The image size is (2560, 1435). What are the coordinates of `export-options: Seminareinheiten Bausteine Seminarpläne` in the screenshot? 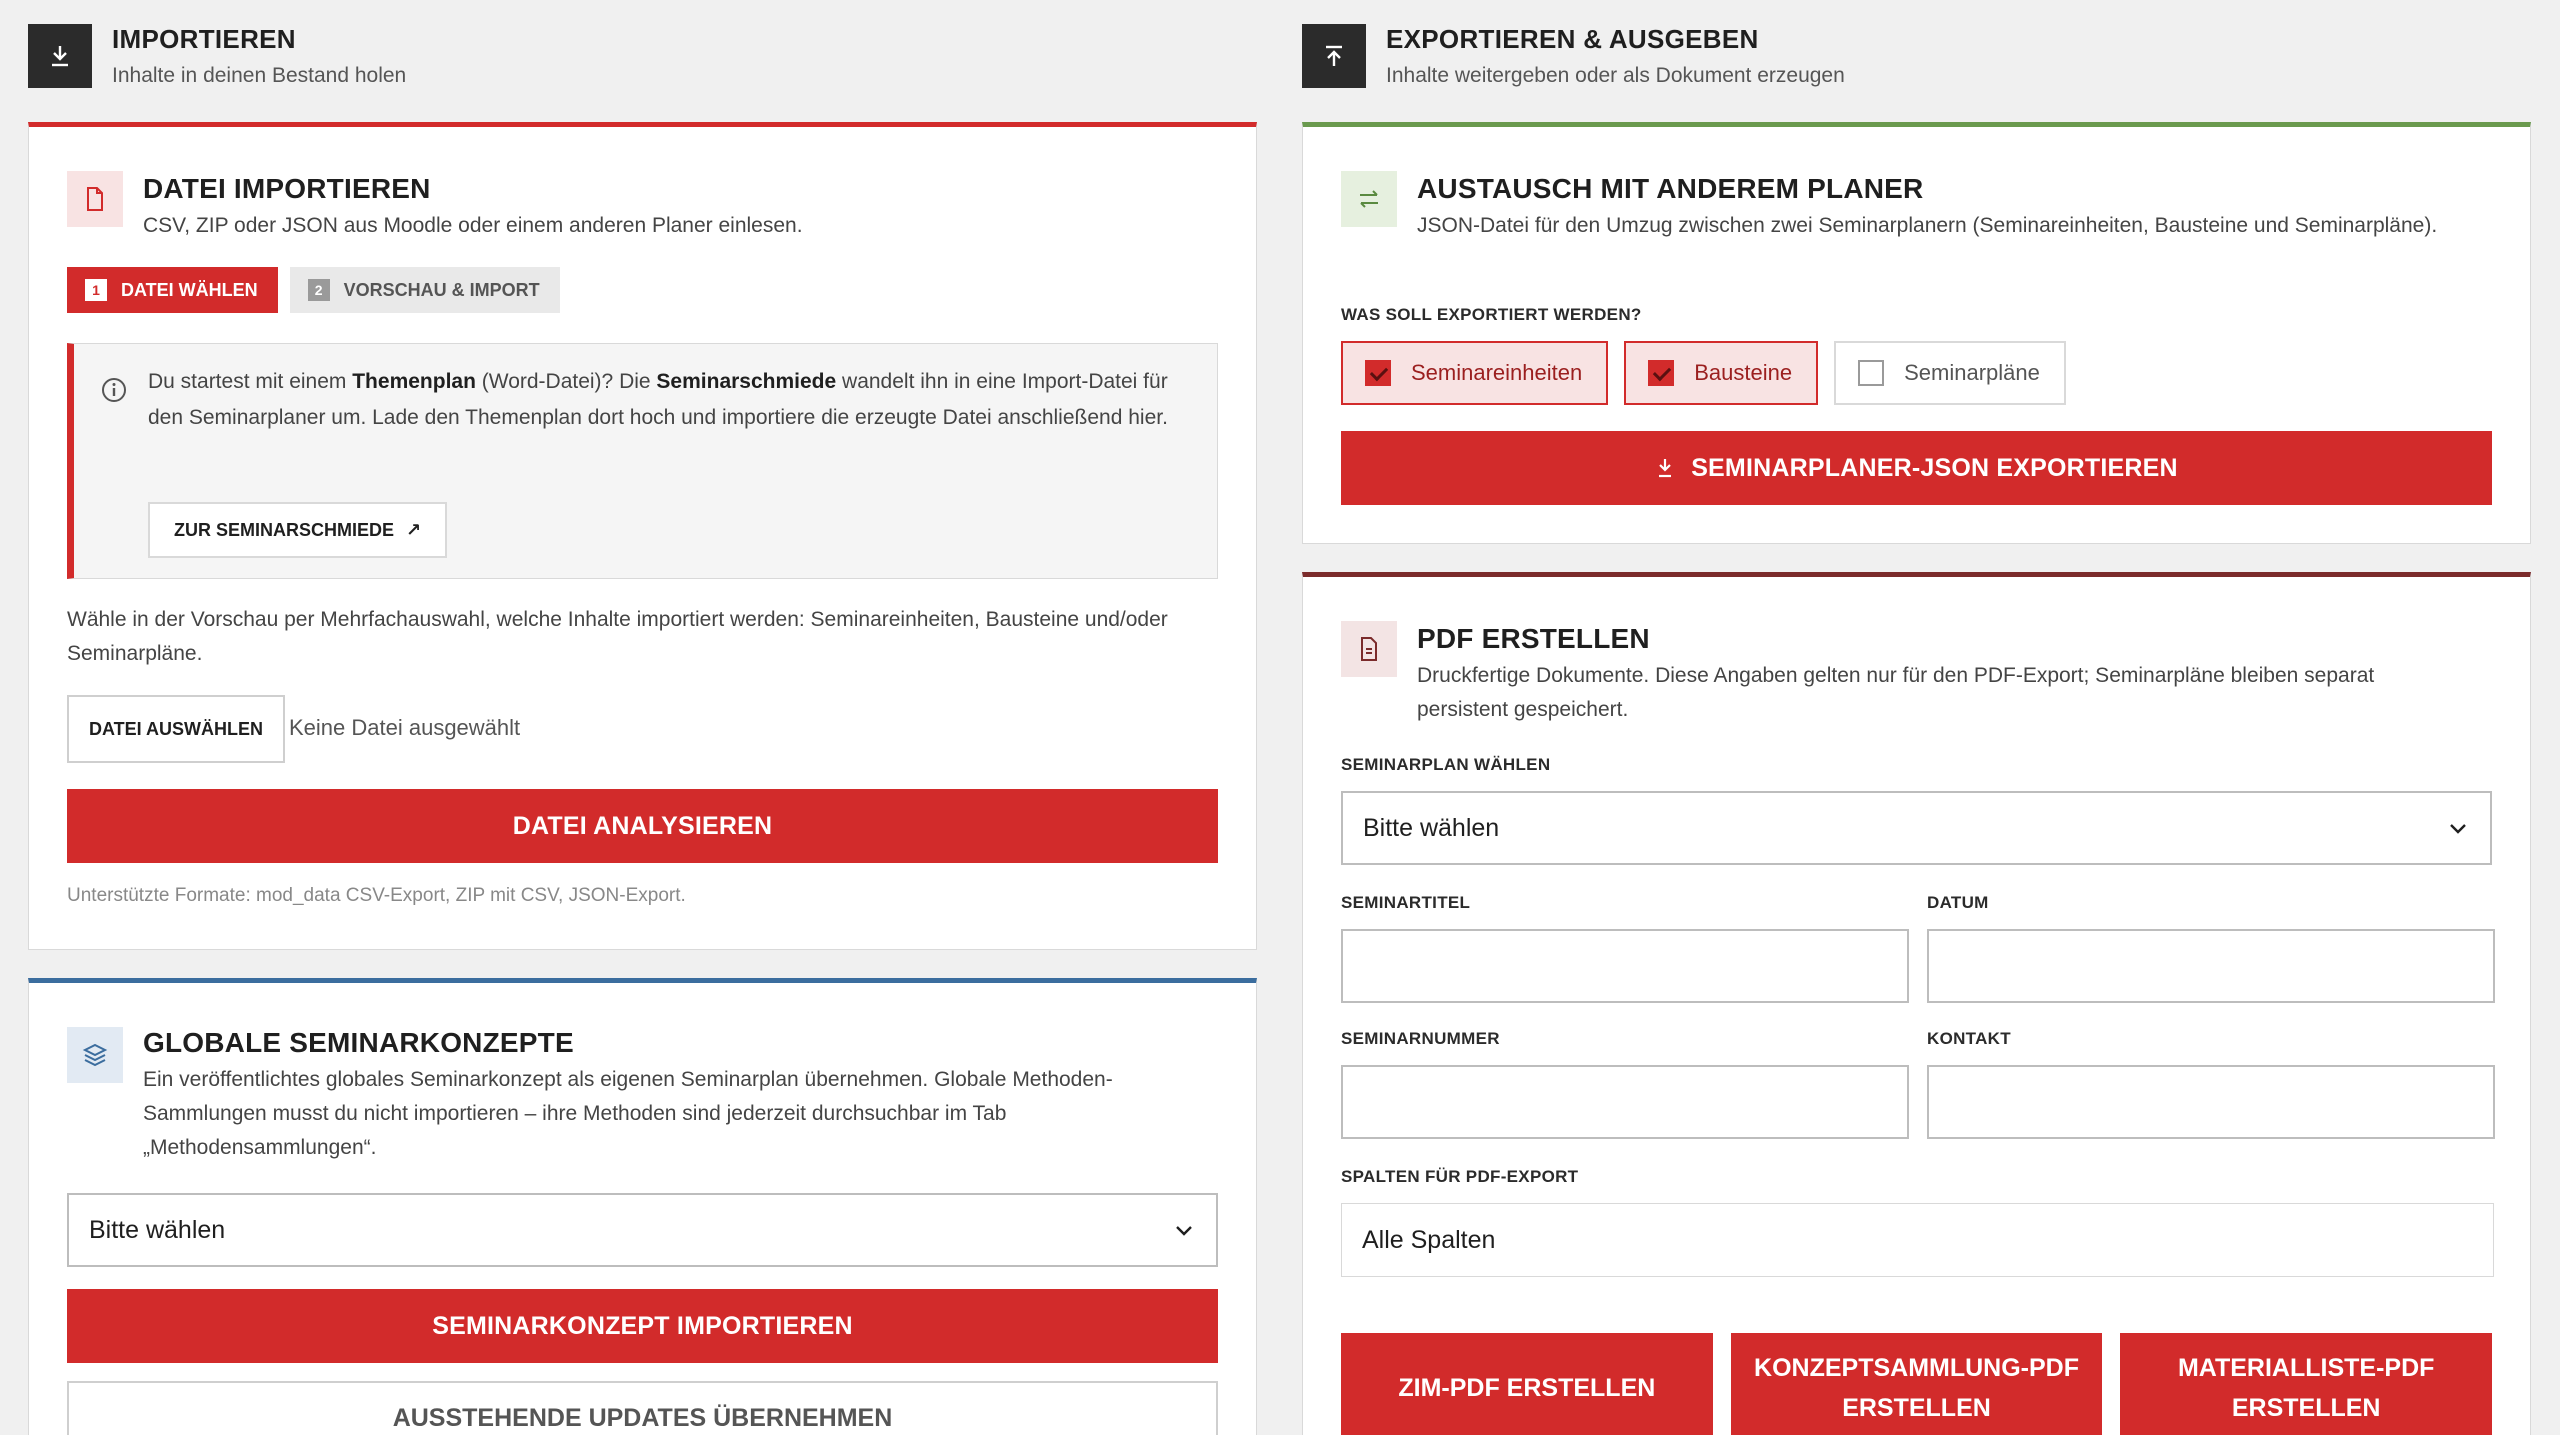 It's located at (1703, 373).